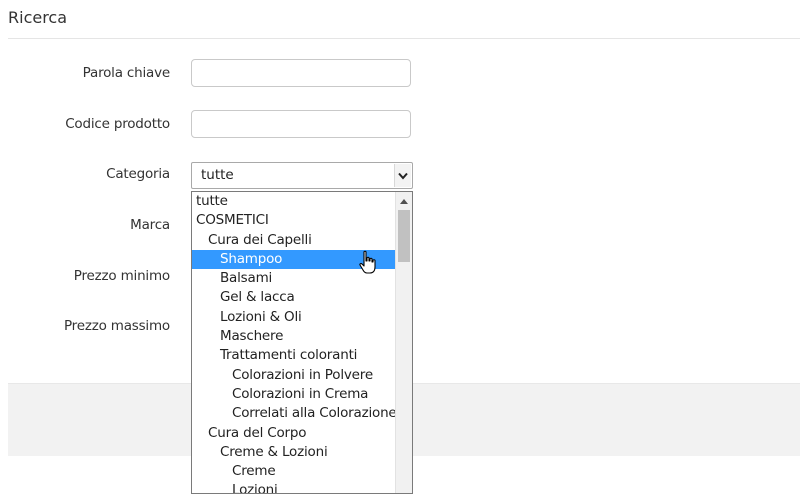 This screenshot has height=494, width=800. I want to click on category-option: Colorazioni in Polvere, so click(293, 375).